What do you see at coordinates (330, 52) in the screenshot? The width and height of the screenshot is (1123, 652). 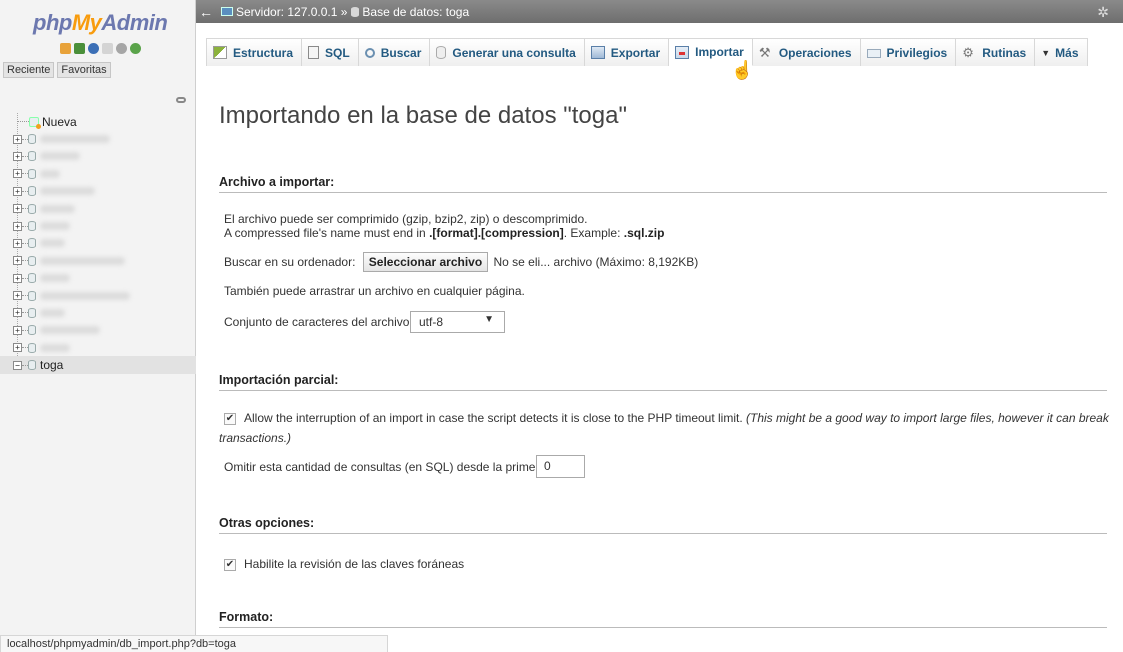 I see `tab-sql: SQL` at bounding box center [330, 52].